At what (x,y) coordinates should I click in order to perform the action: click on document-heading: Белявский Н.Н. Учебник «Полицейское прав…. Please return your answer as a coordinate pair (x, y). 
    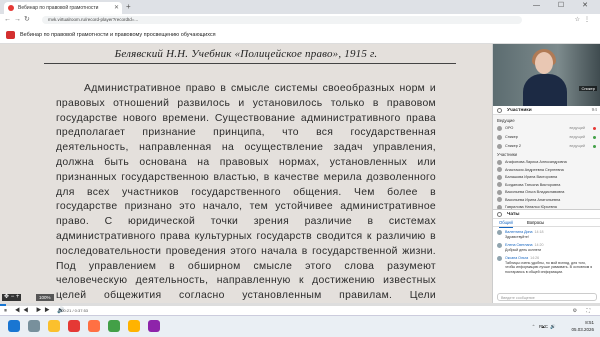
    Looking at the image, I should click on (246, 54).